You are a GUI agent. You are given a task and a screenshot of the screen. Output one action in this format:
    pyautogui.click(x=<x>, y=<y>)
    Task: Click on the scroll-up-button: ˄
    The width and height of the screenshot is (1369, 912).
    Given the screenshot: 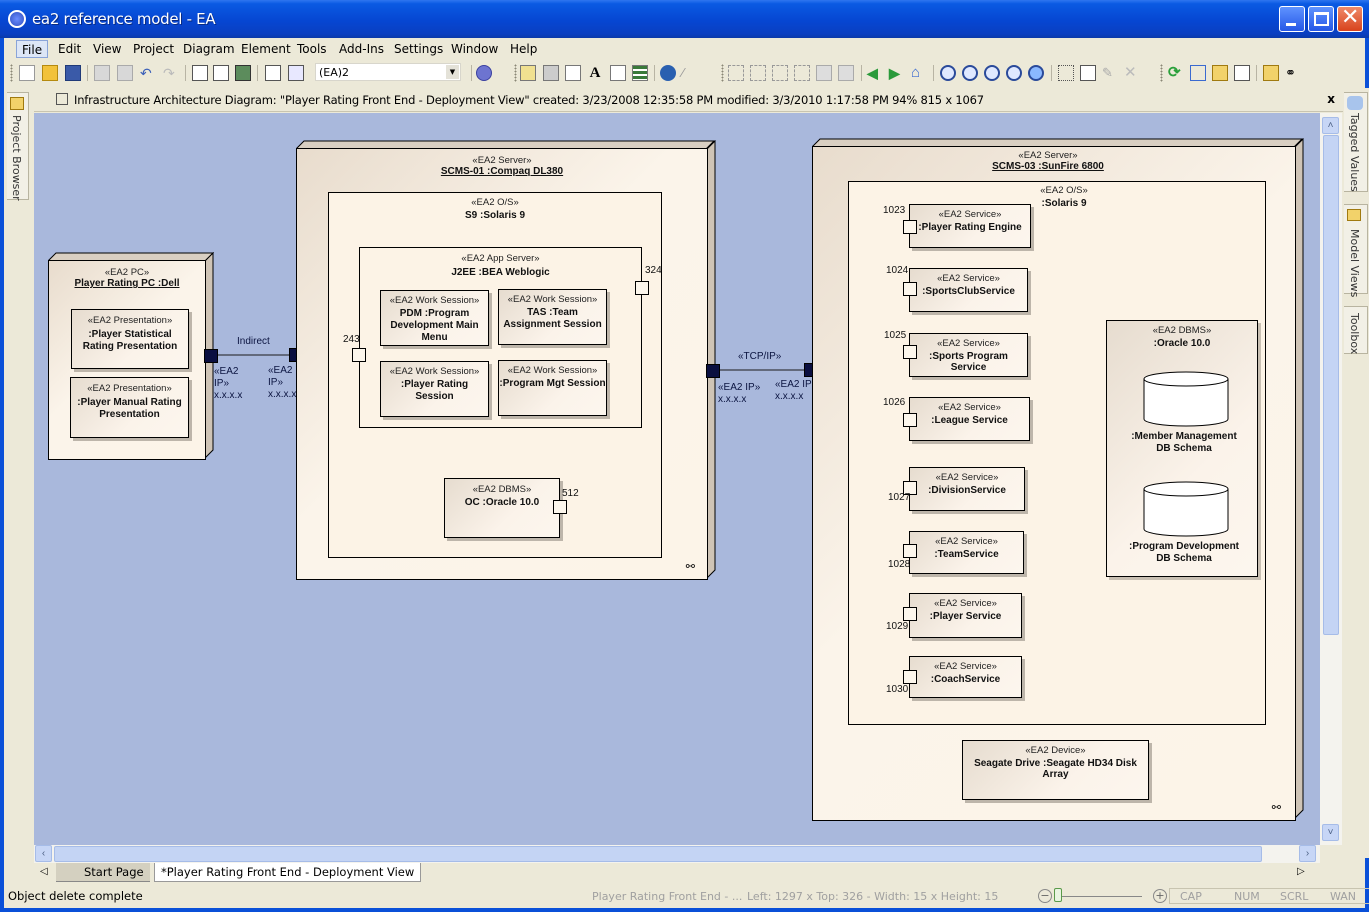 What is the action you would take?
    pyautogui.click(x=1330, y=125)
    